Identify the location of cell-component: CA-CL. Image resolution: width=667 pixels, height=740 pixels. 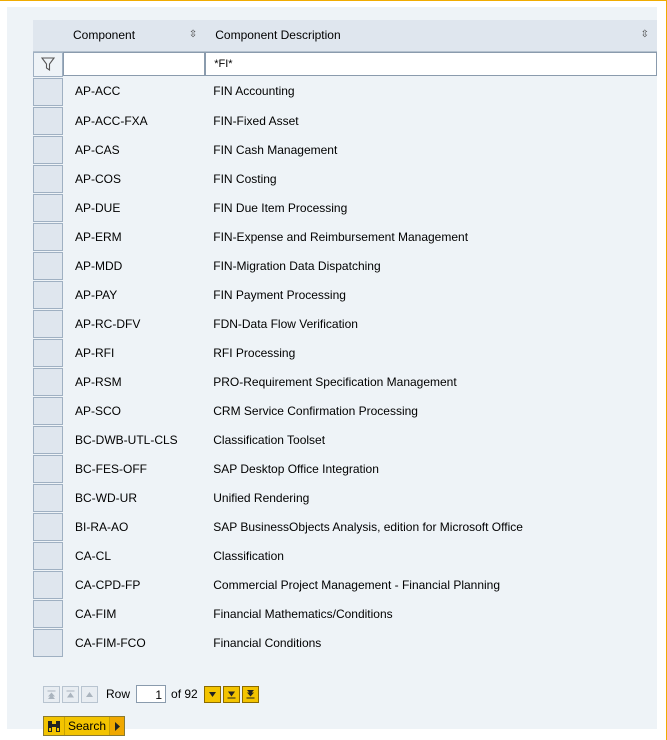
(134, 556).